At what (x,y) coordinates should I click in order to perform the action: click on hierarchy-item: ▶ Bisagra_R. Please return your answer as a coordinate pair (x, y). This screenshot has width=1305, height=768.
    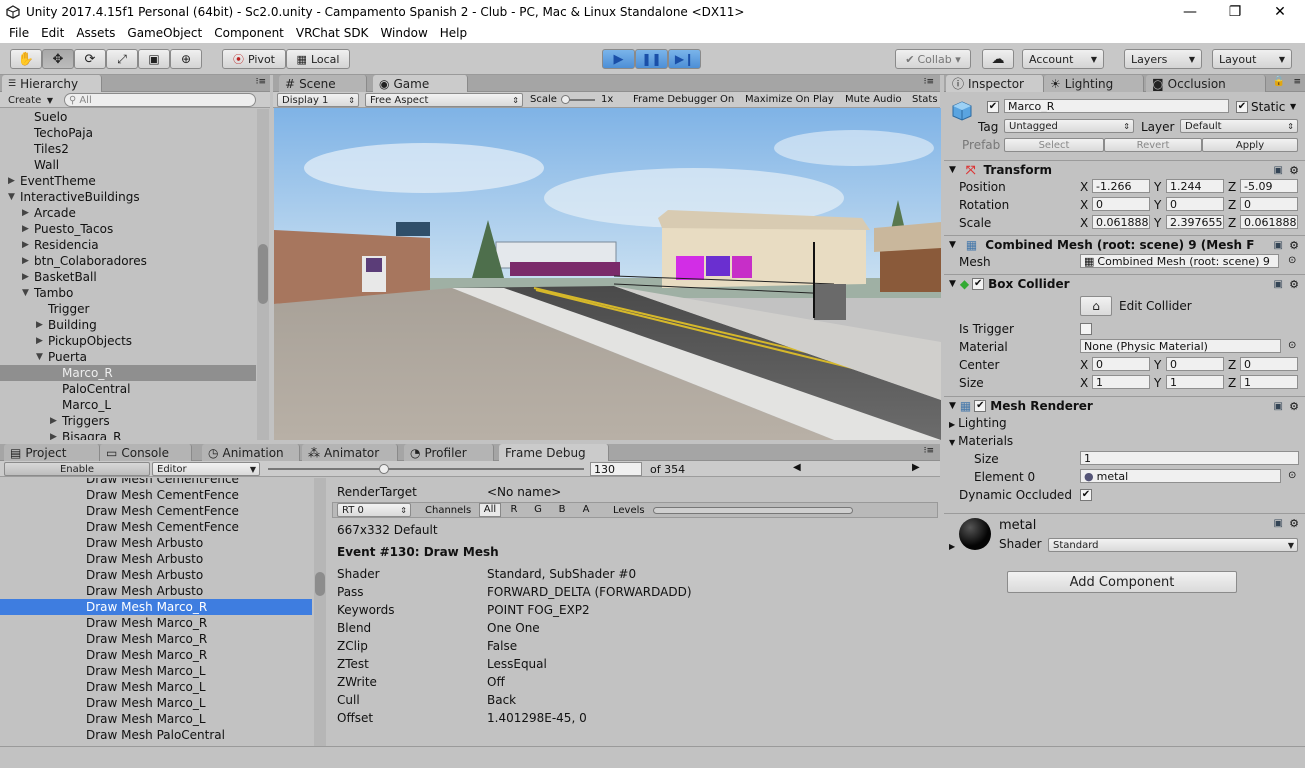
    Looking at the image, I should click on (128, 434).